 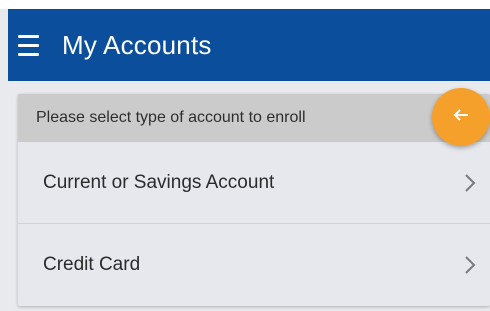 What do you see at coordinates (92, 264) in the screenshot?
I see `option-label: Credit Card` at bounding box center [92, 264].